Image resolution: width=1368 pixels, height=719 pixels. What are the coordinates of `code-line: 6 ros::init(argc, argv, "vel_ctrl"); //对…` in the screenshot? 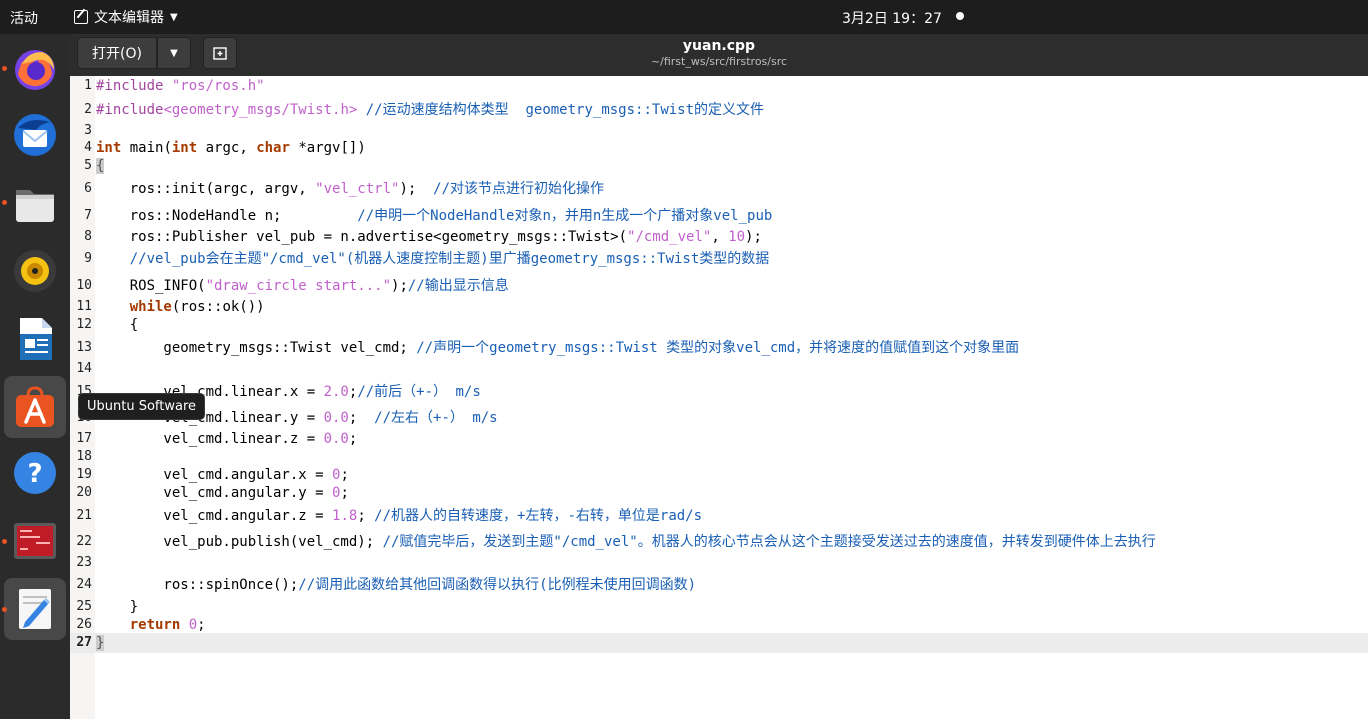 It's located at (719, 189).